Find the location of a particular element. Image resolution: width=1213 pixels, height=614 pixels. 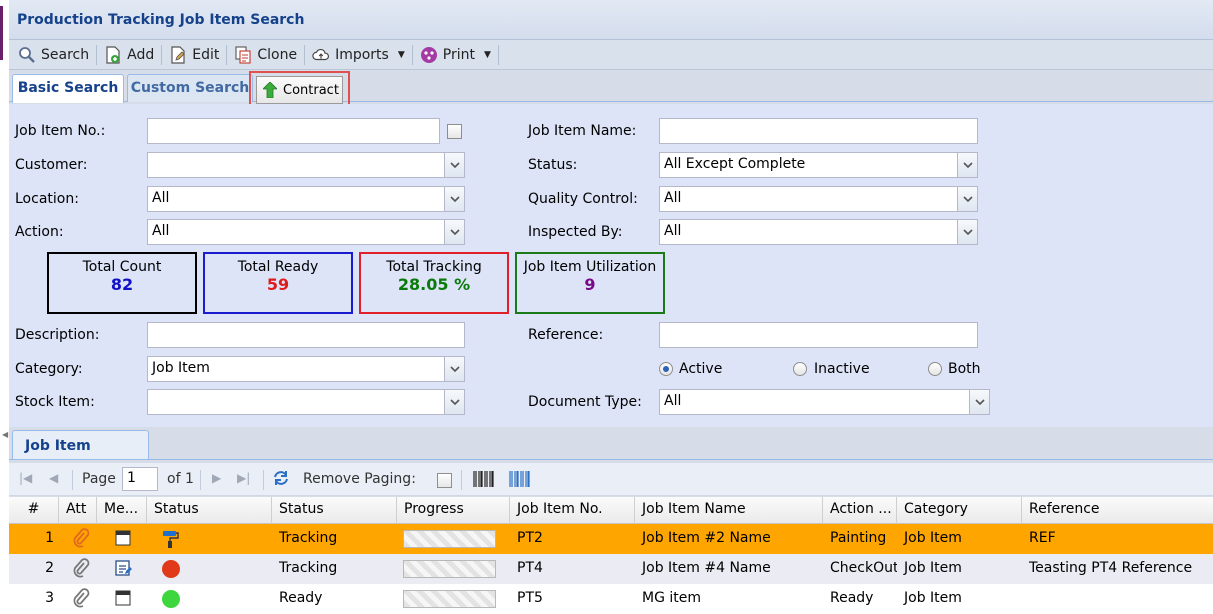

job-item-no-checkbox is located at coordinates (454, 131).